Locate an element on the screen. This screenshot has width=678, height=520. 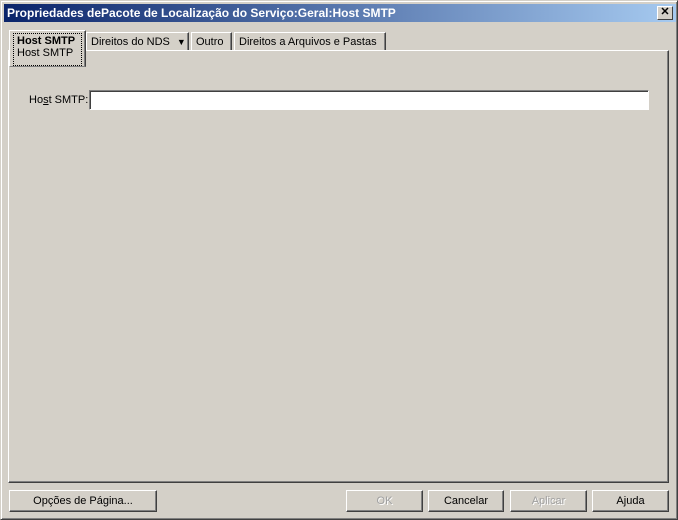
cancel-button: Cancelar is located at coordinates (466, 501).